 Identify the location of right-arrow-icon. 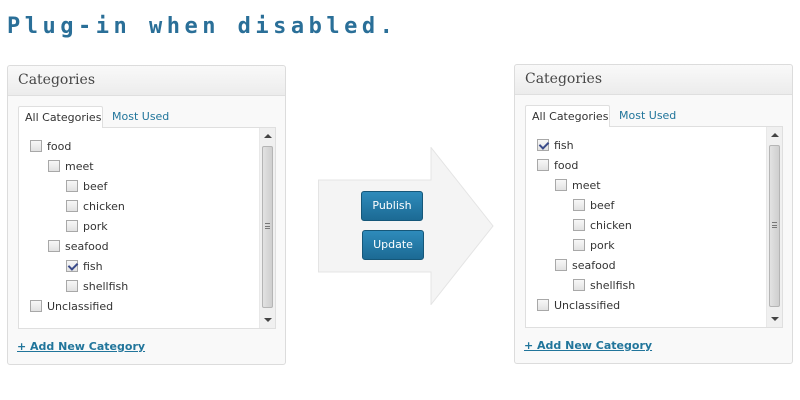
(406, 226).